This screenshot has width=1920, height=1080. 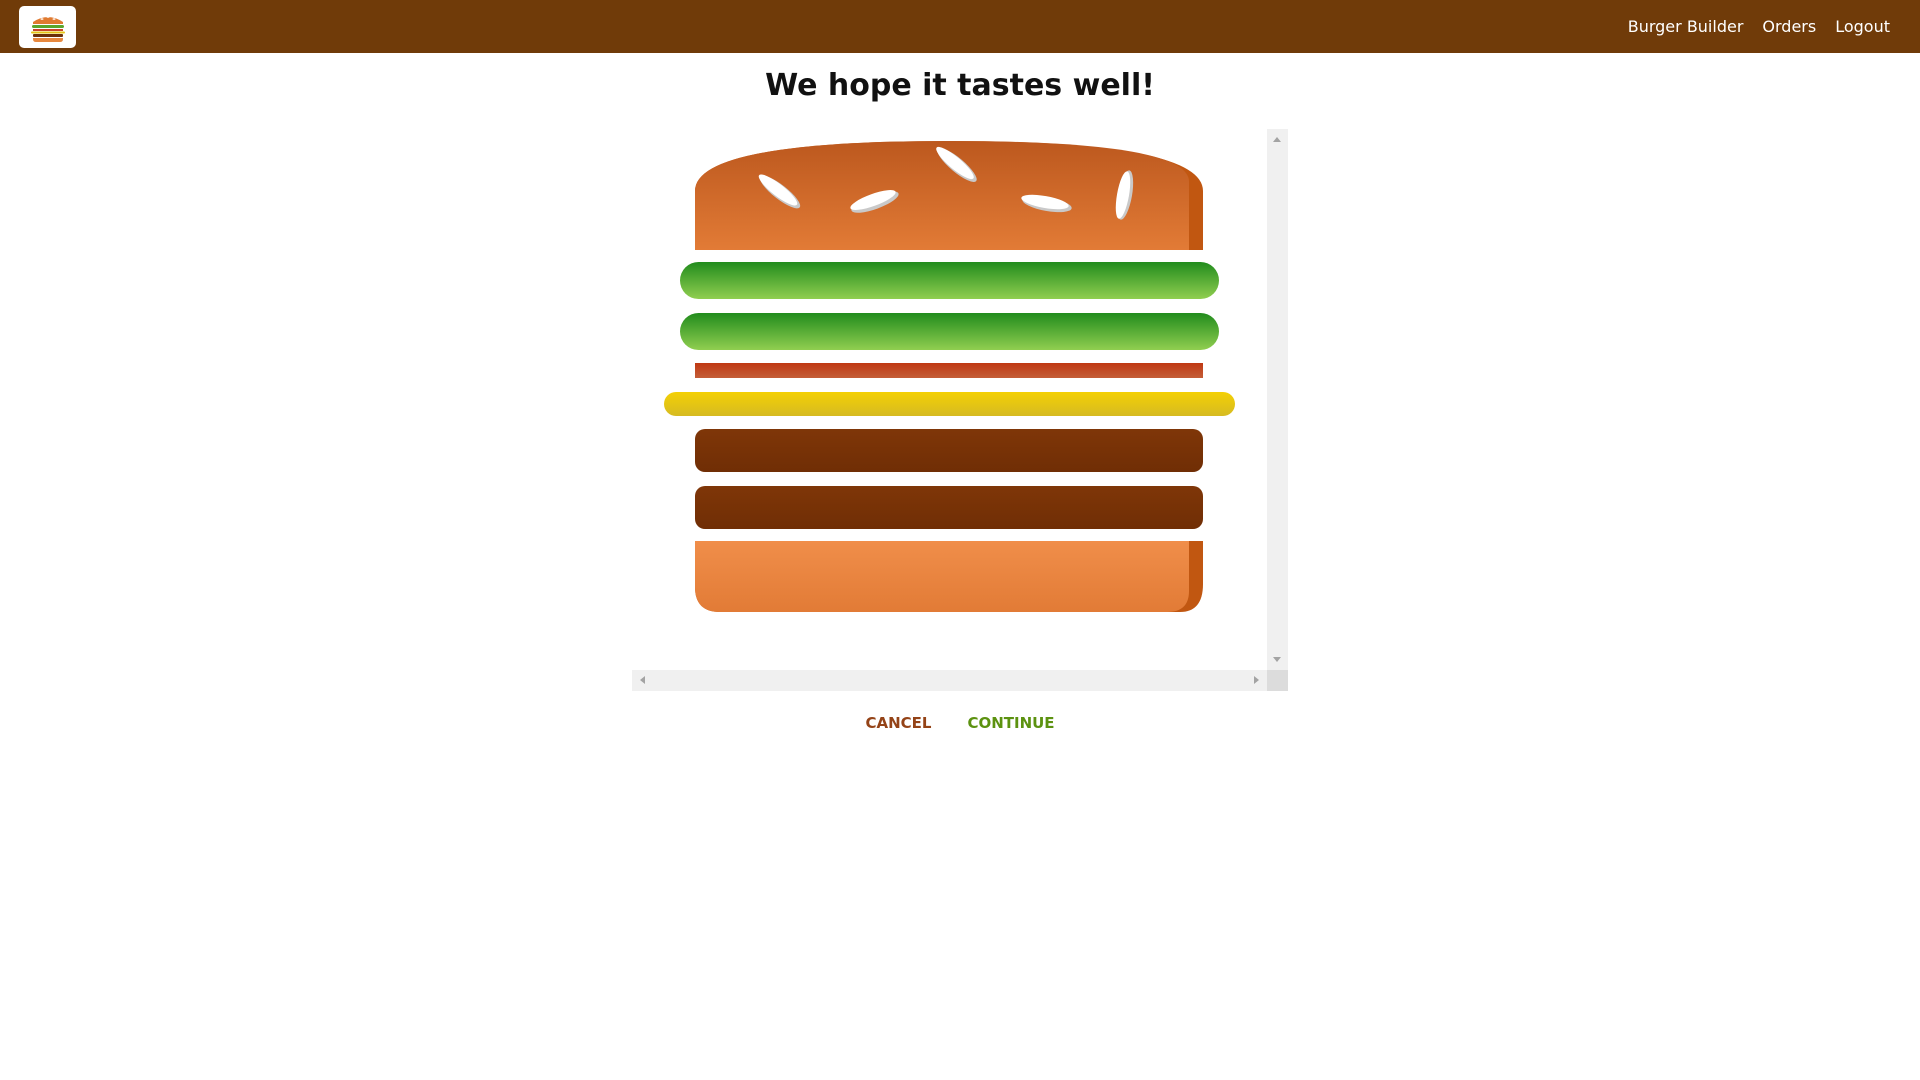 What do you see at coordinates (898, 723) in the screenshot?
I see `cancel-button: CANCEL` at bounding box center [898, 723].